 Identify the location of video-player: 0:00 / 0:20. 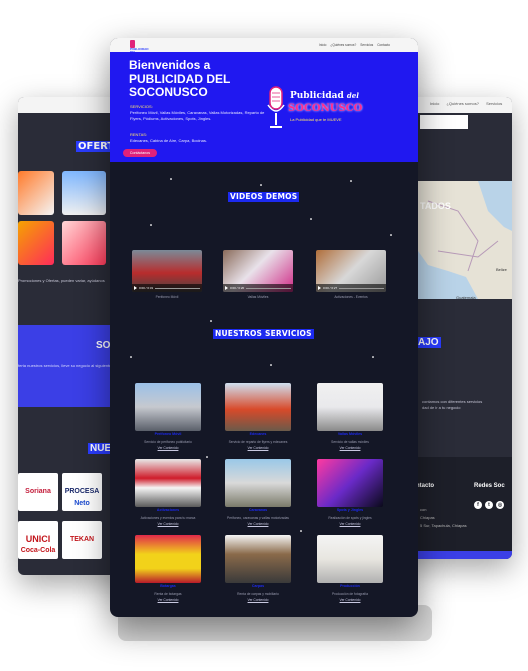
(258, 271).